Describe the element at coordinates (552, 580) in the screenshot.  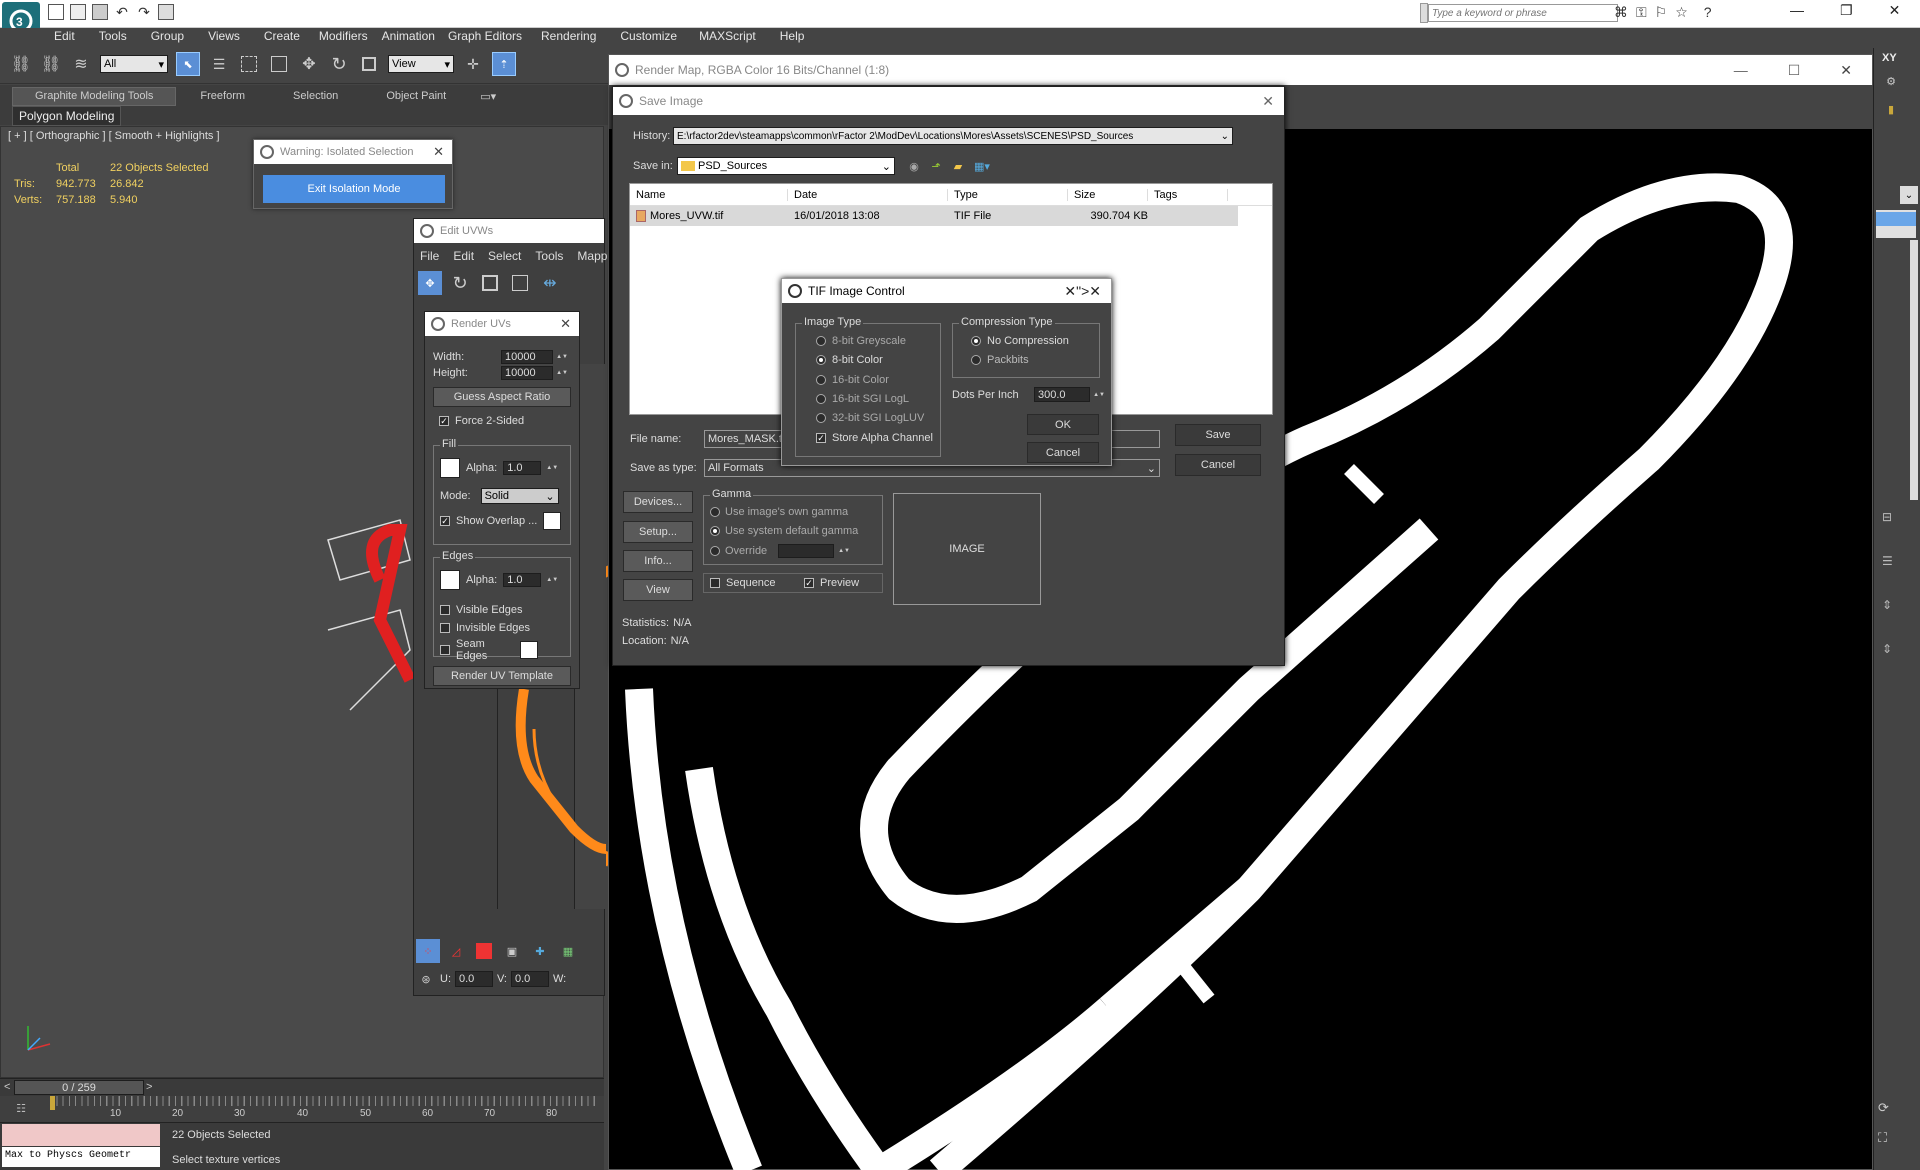
I see `edges-alpha-spinner-icon: ▲▼` at that location.